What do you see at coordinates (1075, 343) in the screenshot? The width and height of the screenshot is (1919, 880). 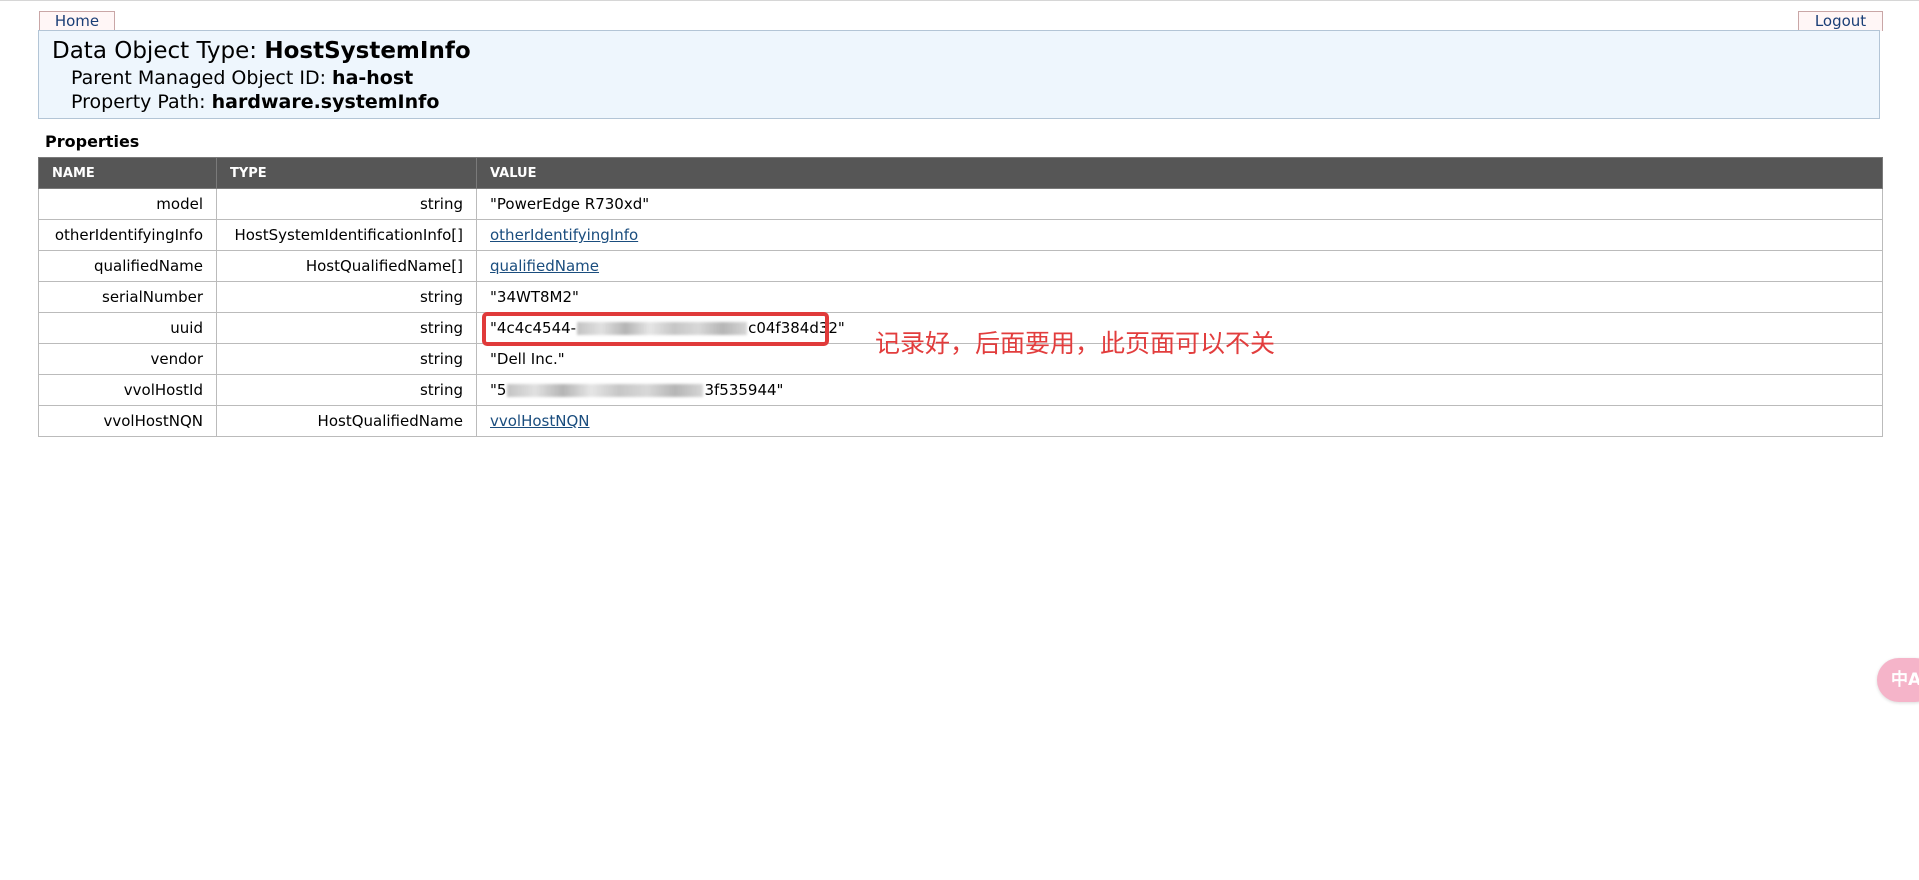 I see `annotation-text: 记录好，后面要用，此页面可以不关` at bounding box center [1075, 343].